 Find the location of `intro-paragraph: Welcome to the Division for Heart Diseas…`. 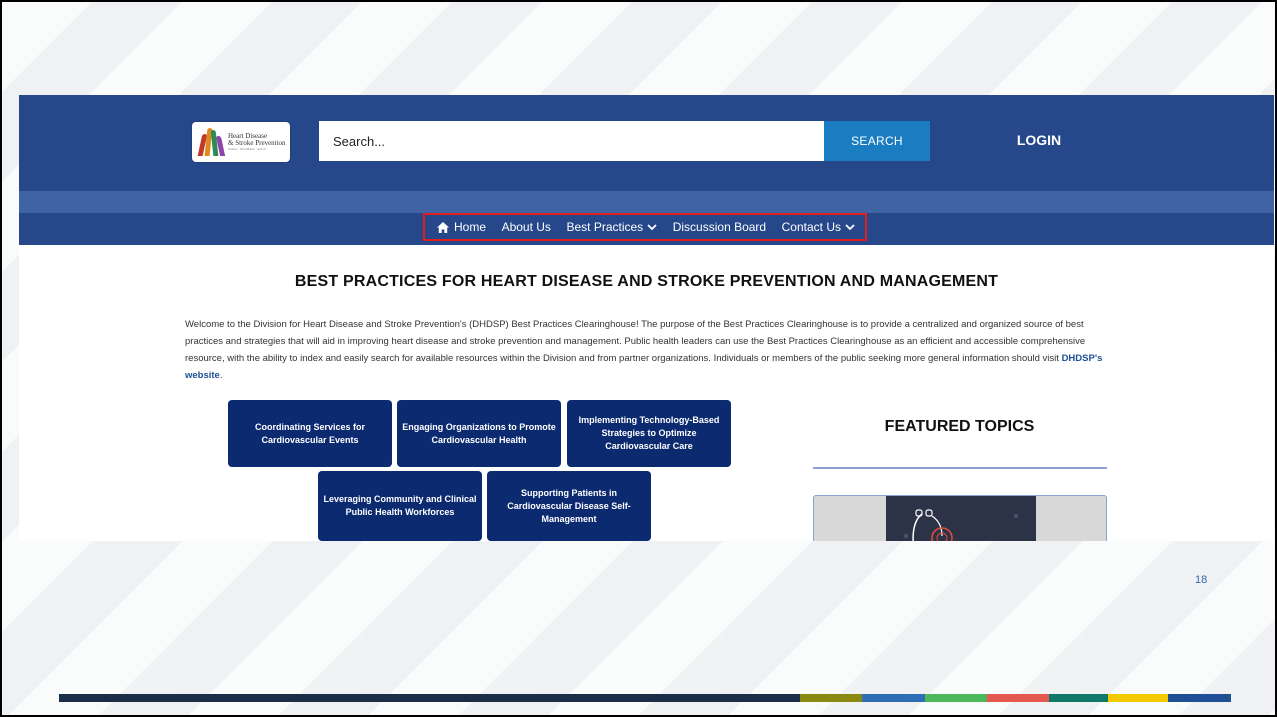

intro-paragraph: Welcome to the Division for Heart Diseas… is located at coordinates (647, 350).